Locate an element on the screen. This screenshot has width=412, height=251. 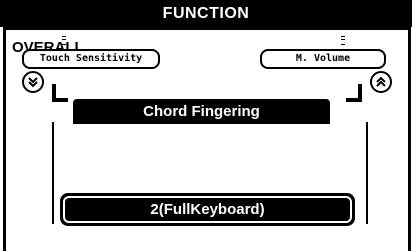
prev-function-button is located at coordinates (33, 82).